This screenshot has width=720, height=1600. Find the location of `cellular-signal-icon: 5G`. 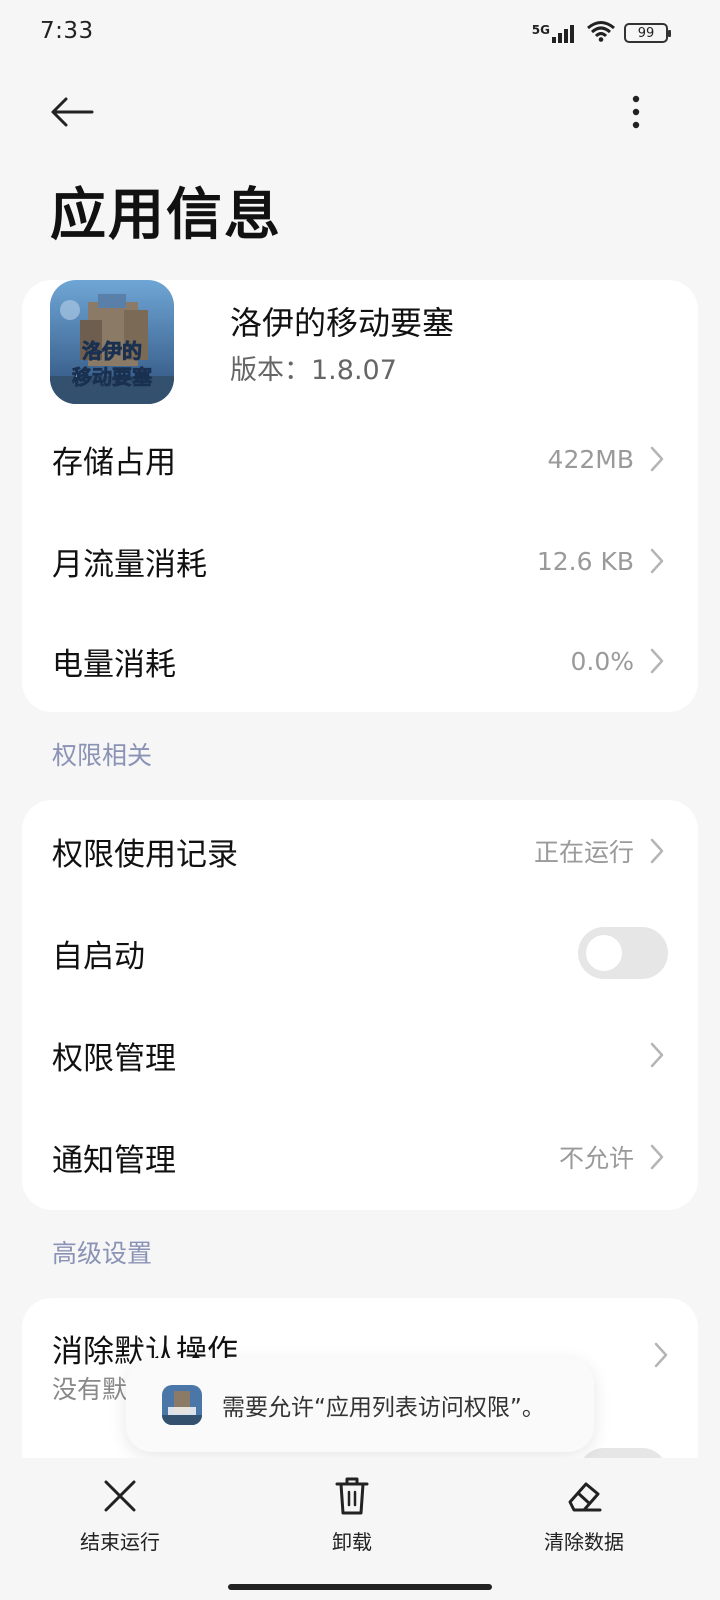

cellular-signal-icon: 5G is located at coordinates (555, 33).